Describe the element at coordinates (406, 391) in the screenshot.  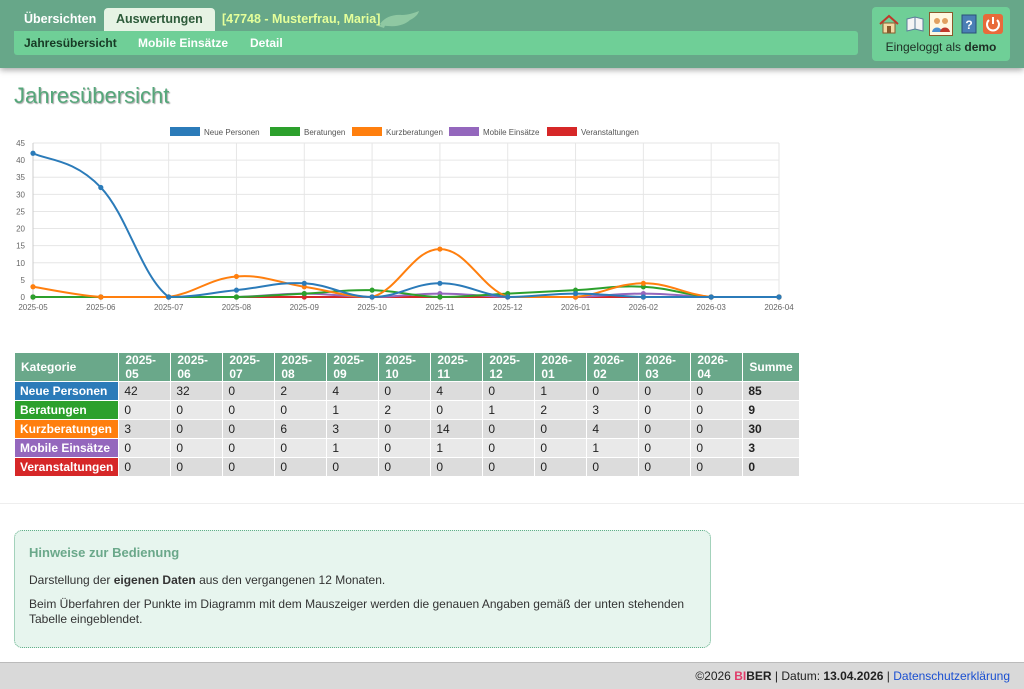
I see `table-row: Neue Personen 42 32 0 2 4 0 4 0 1 0 0 0 85` at that location.